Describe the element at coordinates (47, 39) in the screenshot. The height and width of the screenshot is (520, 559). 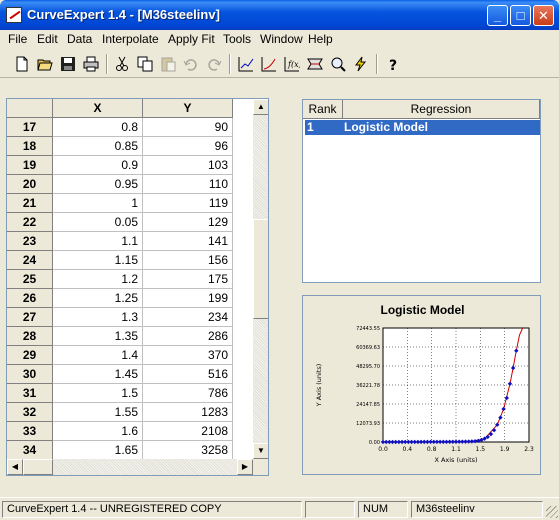
I see `menu-edit: Edit` at that location.